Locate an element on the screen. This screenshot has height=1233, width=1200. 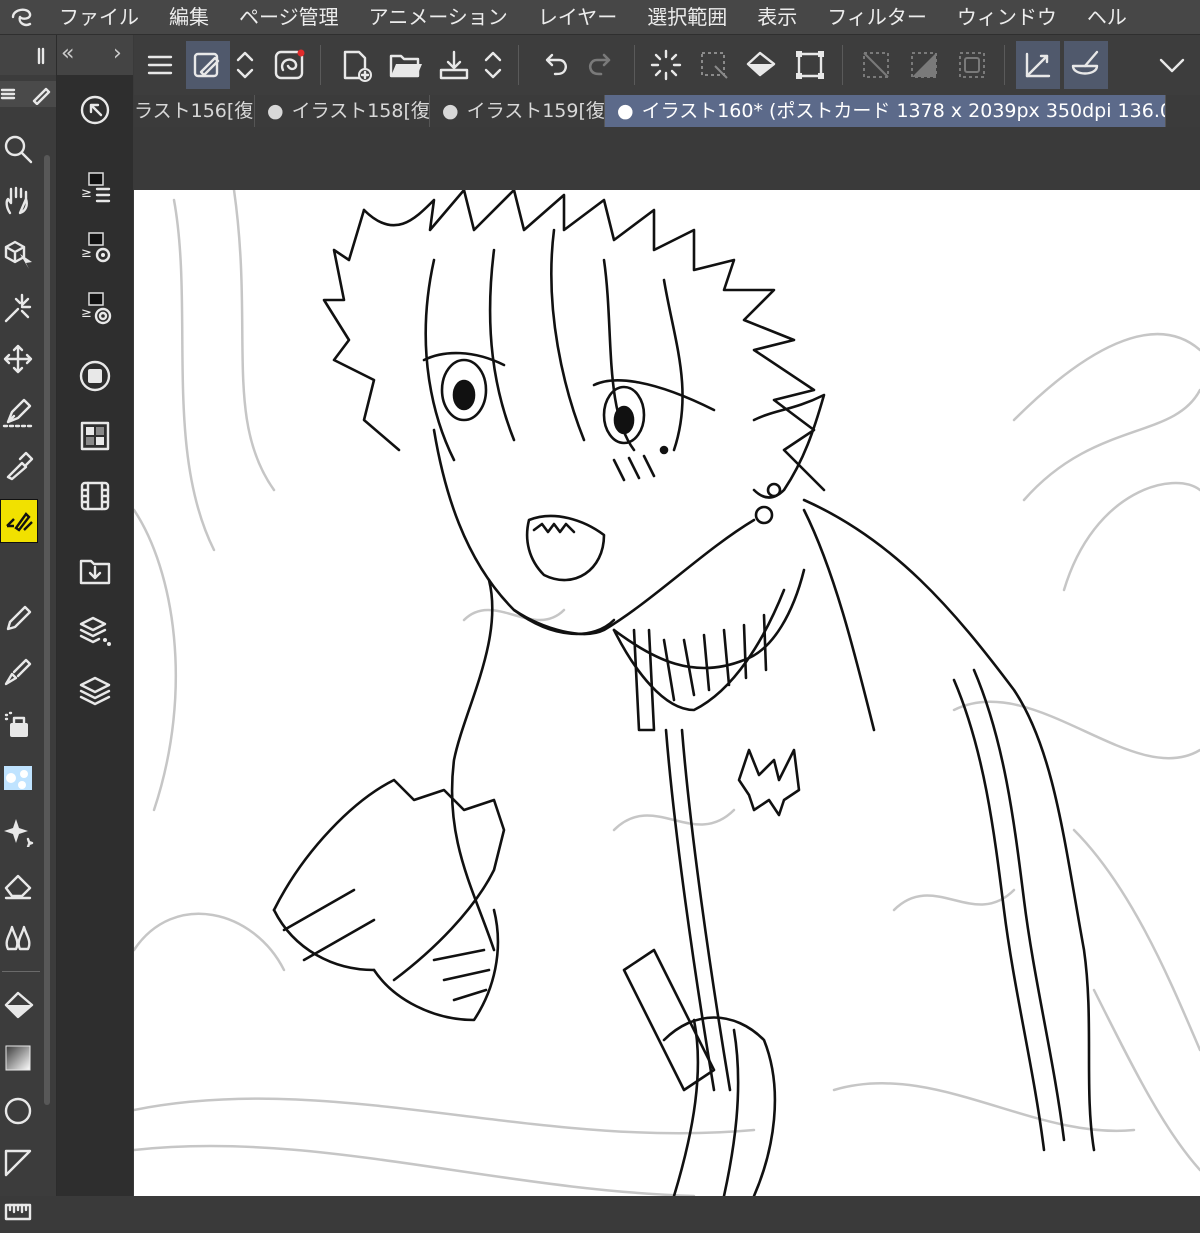
zoom-icon is located at coordinates (18, 149).